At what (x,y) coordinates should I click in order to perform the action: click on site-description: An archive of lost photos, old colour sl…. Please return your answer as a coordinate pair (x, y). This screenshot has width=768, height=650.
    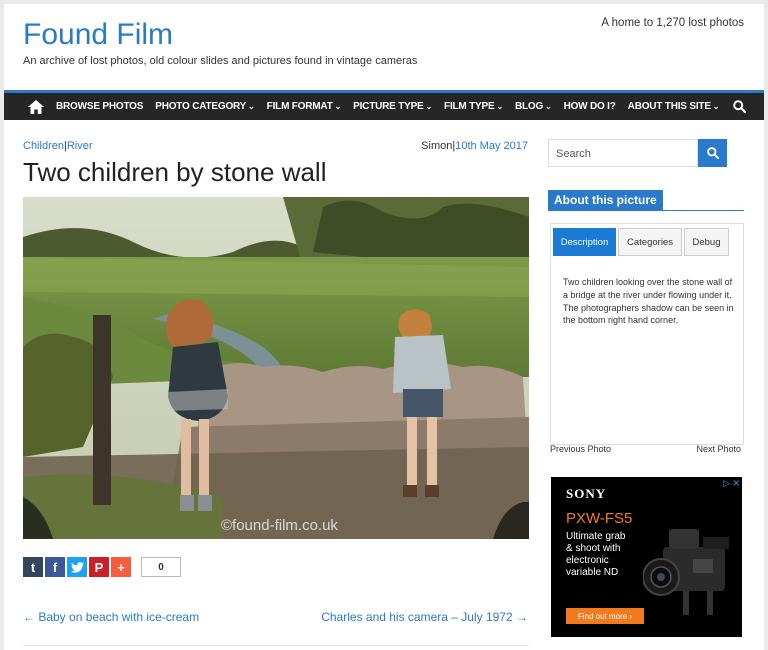
    Looking at the image, I should click on (220, 61).